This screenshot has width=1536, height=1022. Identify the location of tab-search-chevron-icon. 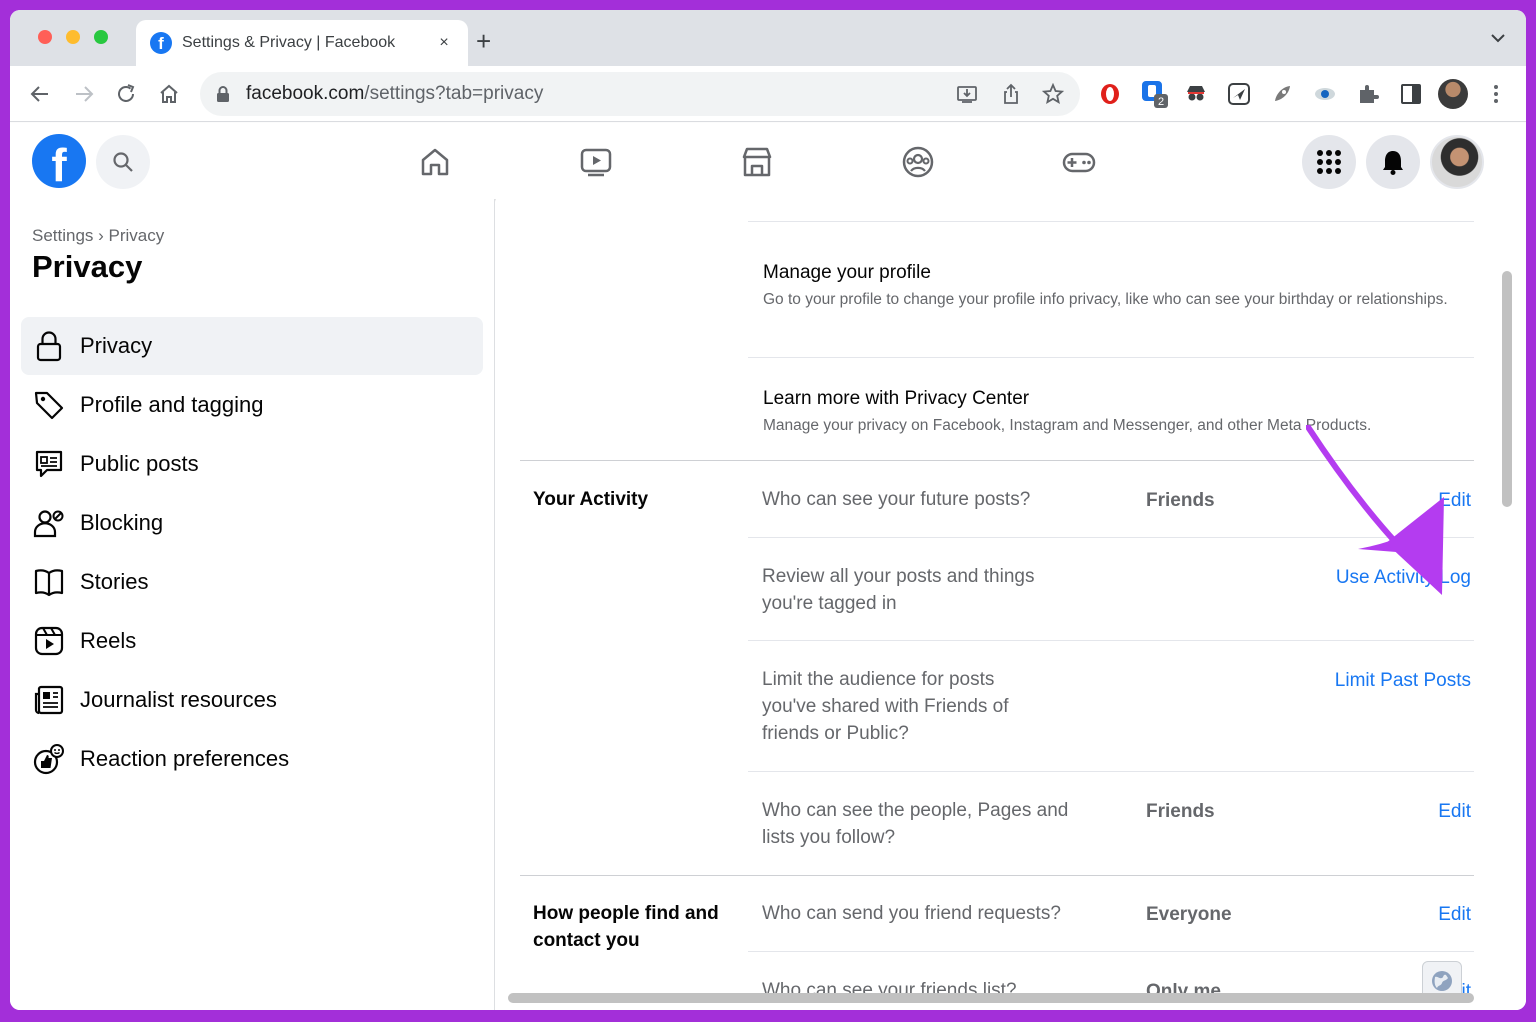
(1498, 38).